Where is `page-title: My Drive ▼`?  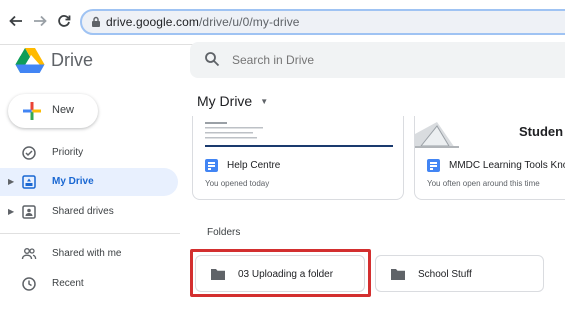 page-title: My Drive ▼ is located at coordinates (232, 101).